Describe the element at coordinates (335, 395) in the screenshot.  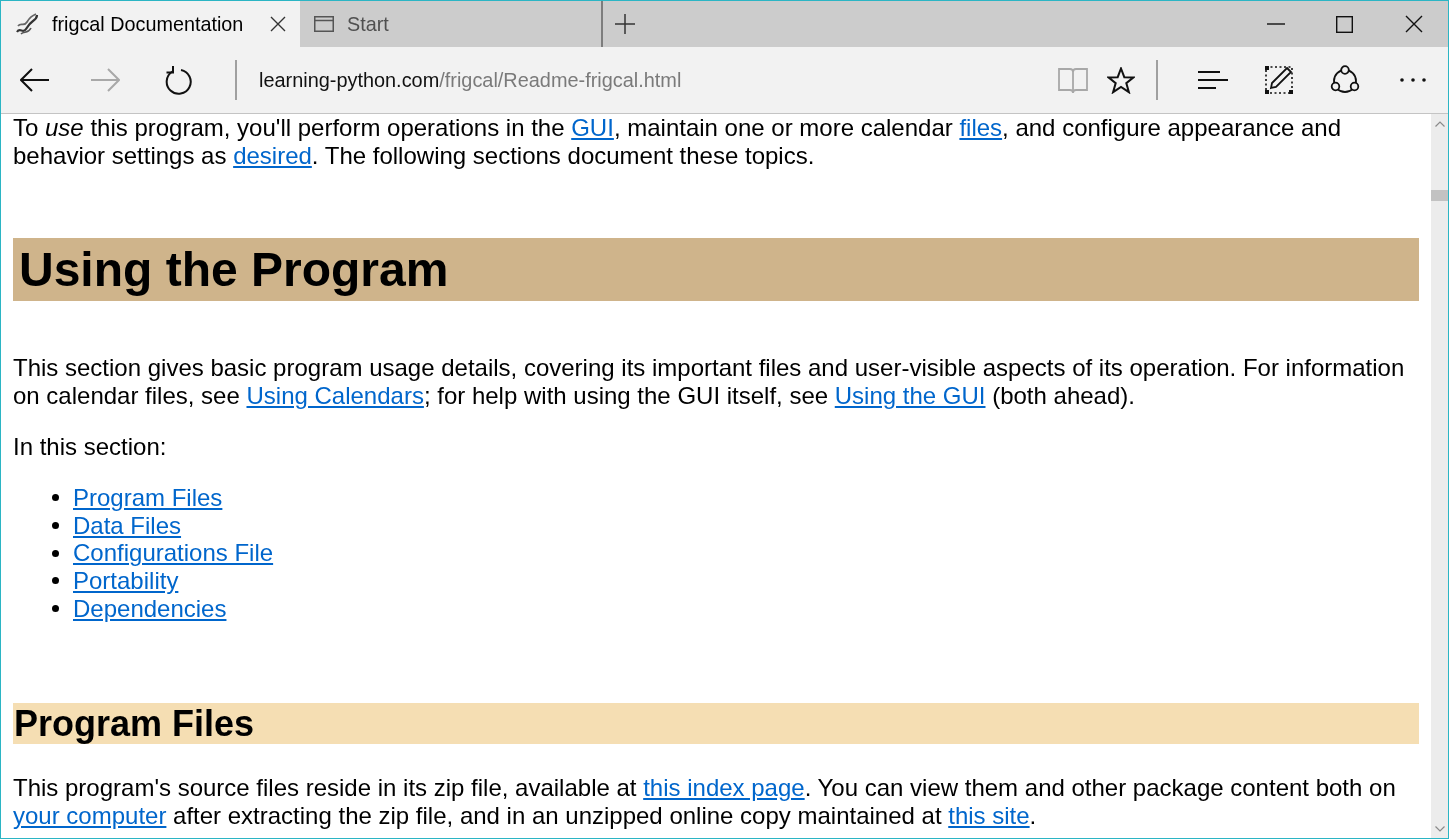
I see `link: Using Calendars` at that location.